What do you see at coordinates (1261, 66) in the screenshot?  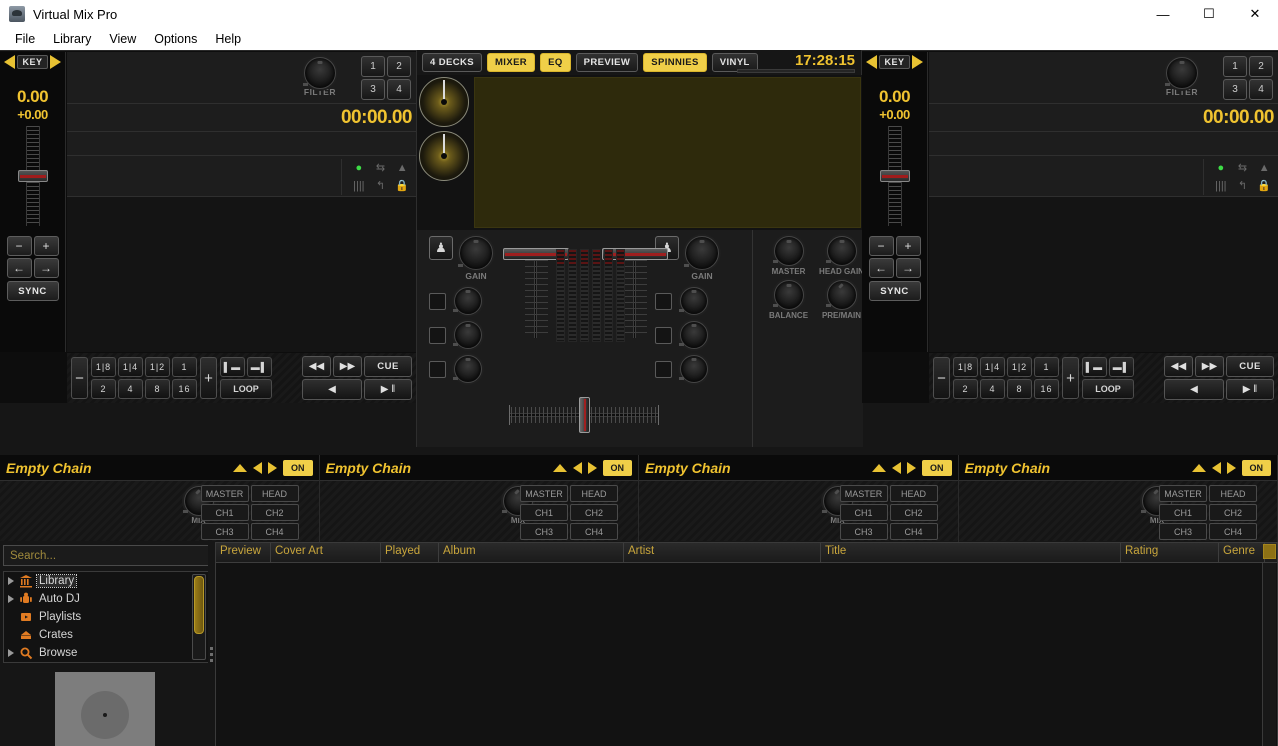 I see `hotcue-2: 2` at bounding box center [1261, 66].